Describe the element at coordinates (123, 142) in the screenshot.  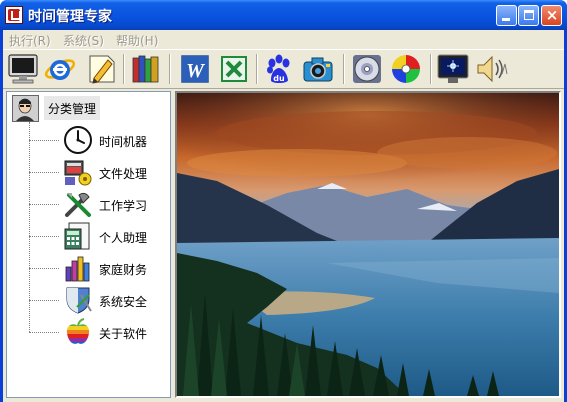
I see `tree-item-label: 时间机器` at that location.